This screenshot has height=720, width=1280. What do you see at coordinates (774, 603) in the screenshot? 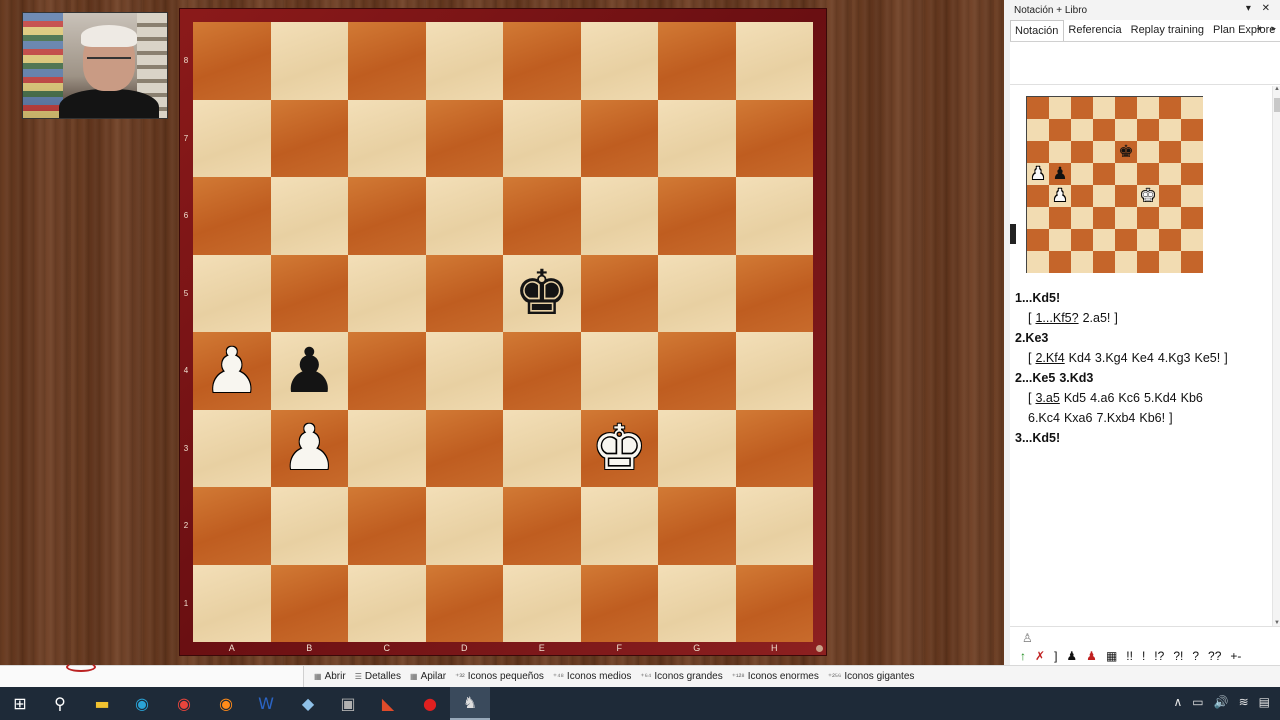
I see `square-h1` at bounding box center [774, 603].